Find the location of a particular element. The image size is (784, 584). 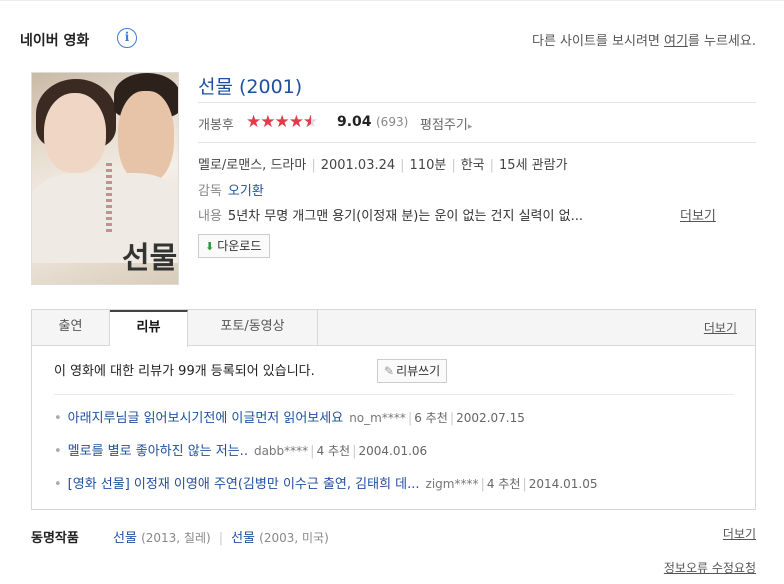

rating-score: 9.04 is located at coordinates (354, 122).